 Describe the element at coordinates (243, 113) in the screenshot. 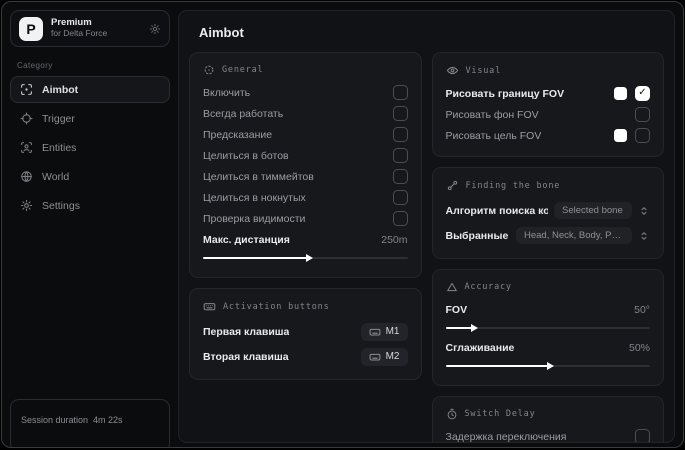

I see `toggle-label: Всегда работать` at that location.